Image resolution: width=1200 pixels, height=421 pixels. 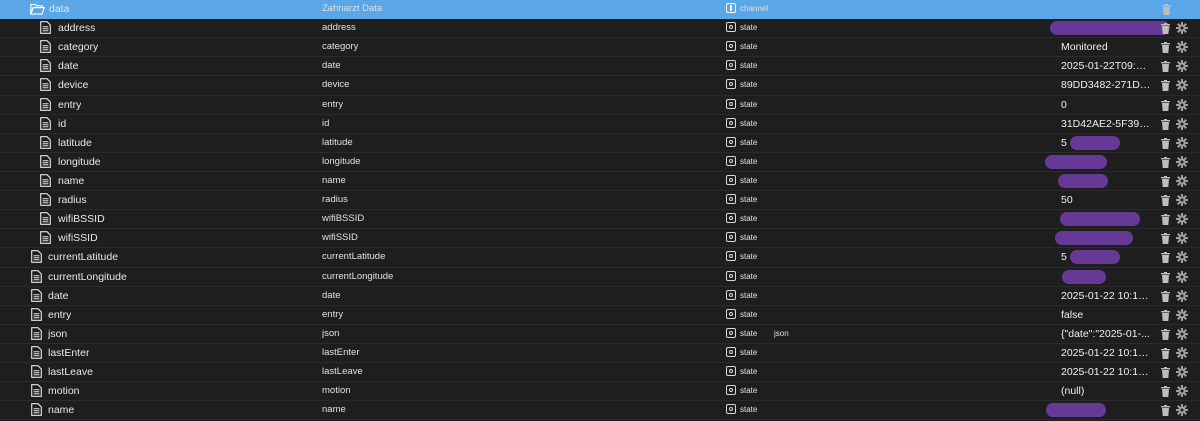 What do you see at coordinates (1106, 391) in the screenshot?
I see `object-value: (null)` at bounding box center [1106, 391].